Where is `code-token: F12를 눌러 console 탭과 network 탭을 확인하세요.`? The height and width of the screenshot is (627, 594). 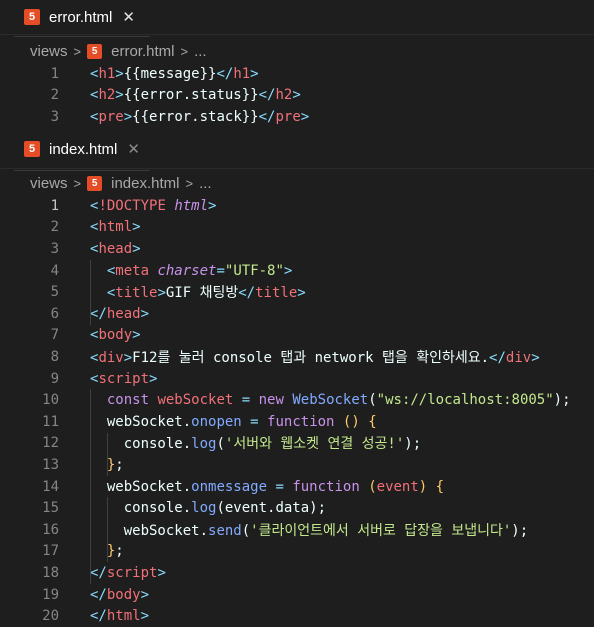
code-token: F12를 눌러 console 탭과 network 탭을 확인하세요. is located at coordinates (311, 357).